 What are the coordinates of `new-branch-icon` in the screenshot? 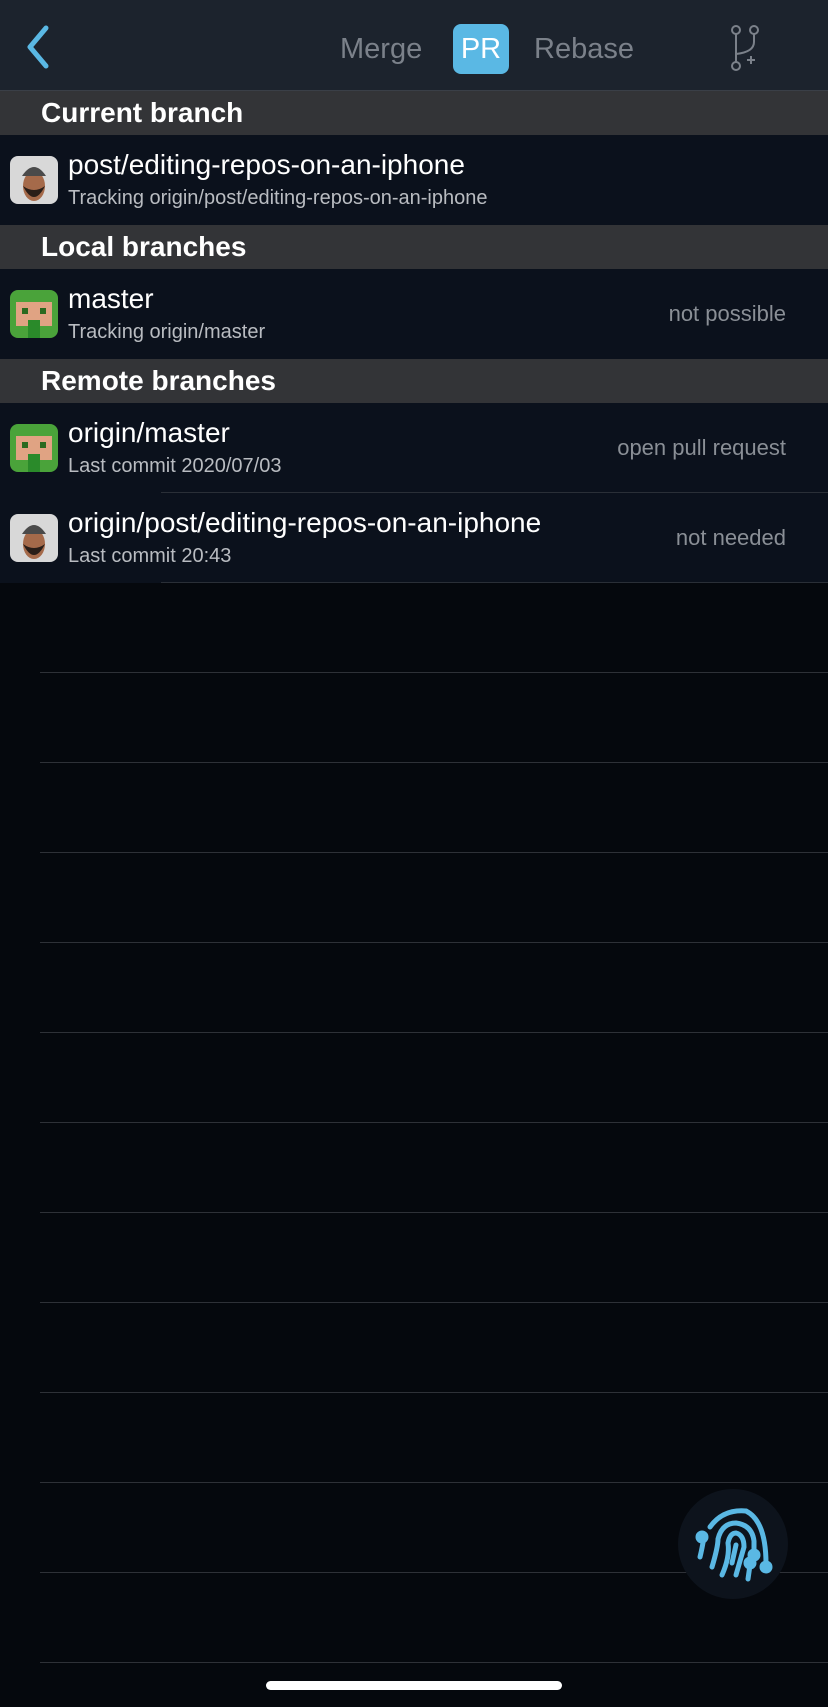 It's located at (748, 48).